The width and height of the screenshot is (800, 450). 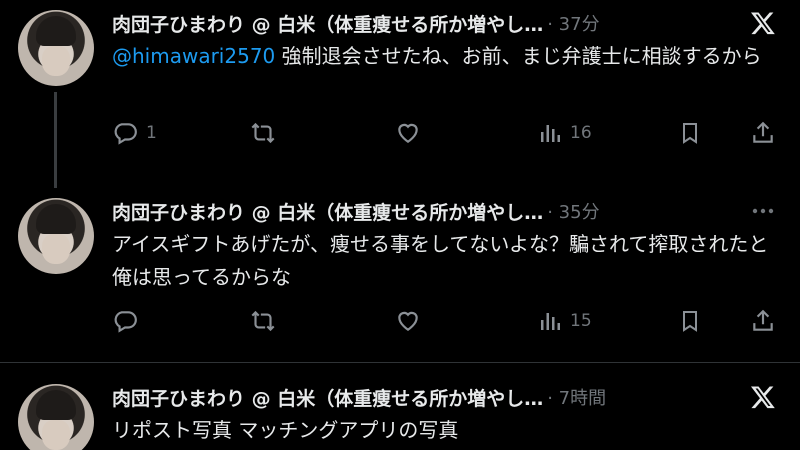 I want to click on thread-line, so click(x=55, y=140).